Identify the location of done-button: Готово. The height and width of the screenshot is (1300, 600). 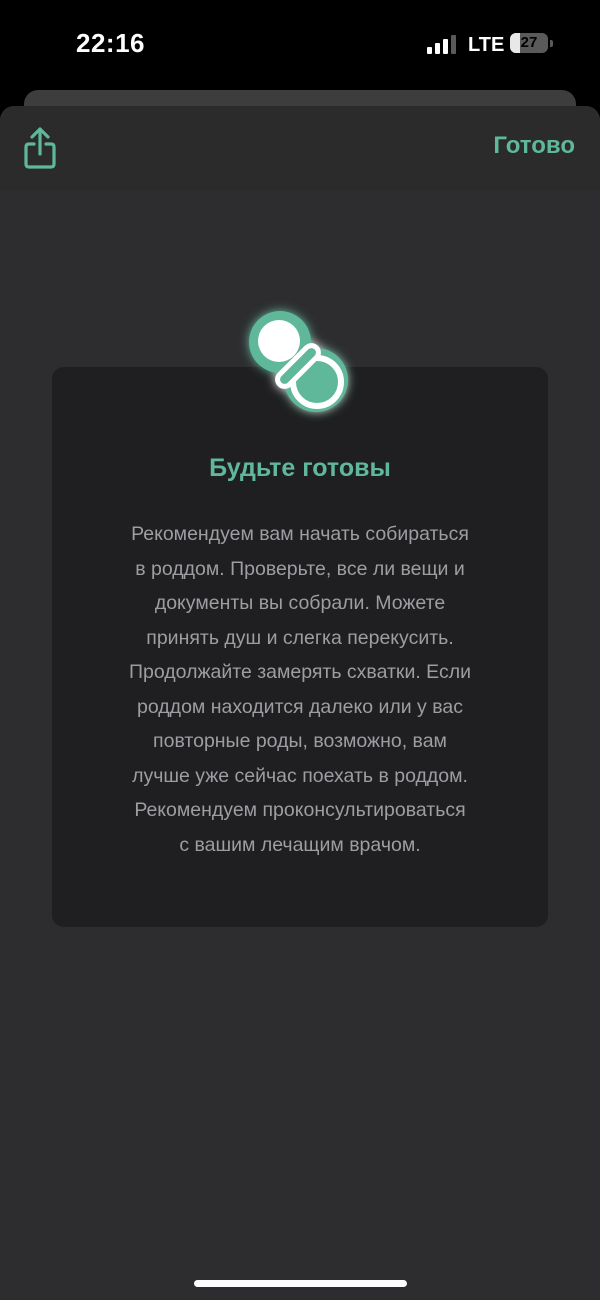
(534, 146).